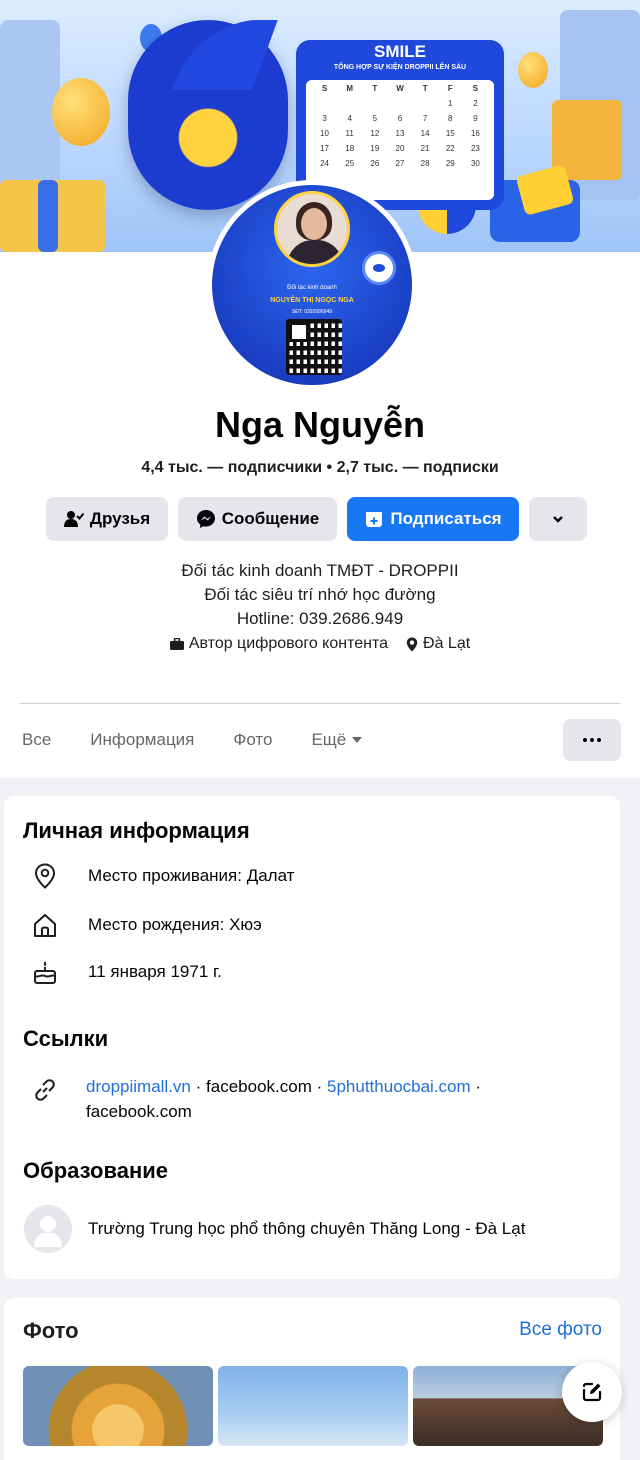 Image resolution: width=640 pixels, height=1460 pixels. Describe the element at coordinates (375, 133) in the screenshot. I see `calendar-day: 12` at that location.